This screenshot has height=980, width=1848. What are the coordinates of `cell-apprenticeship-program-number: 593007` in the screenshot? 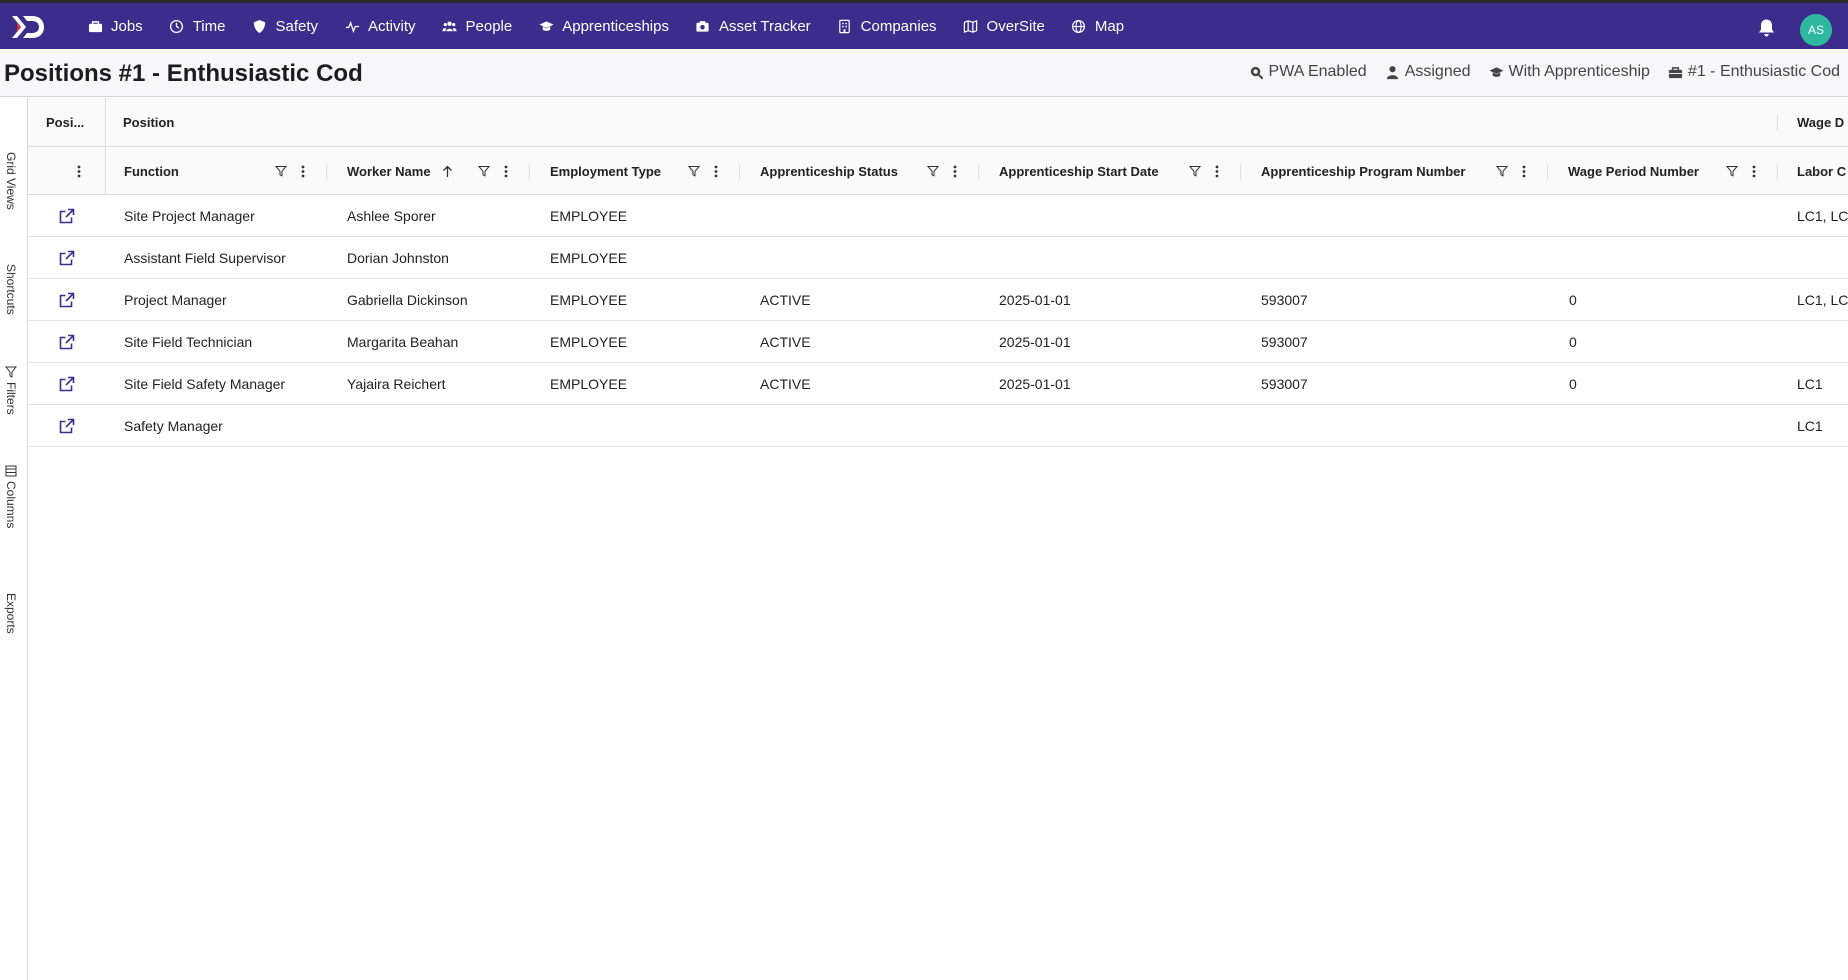 It's located at (1284, 341).